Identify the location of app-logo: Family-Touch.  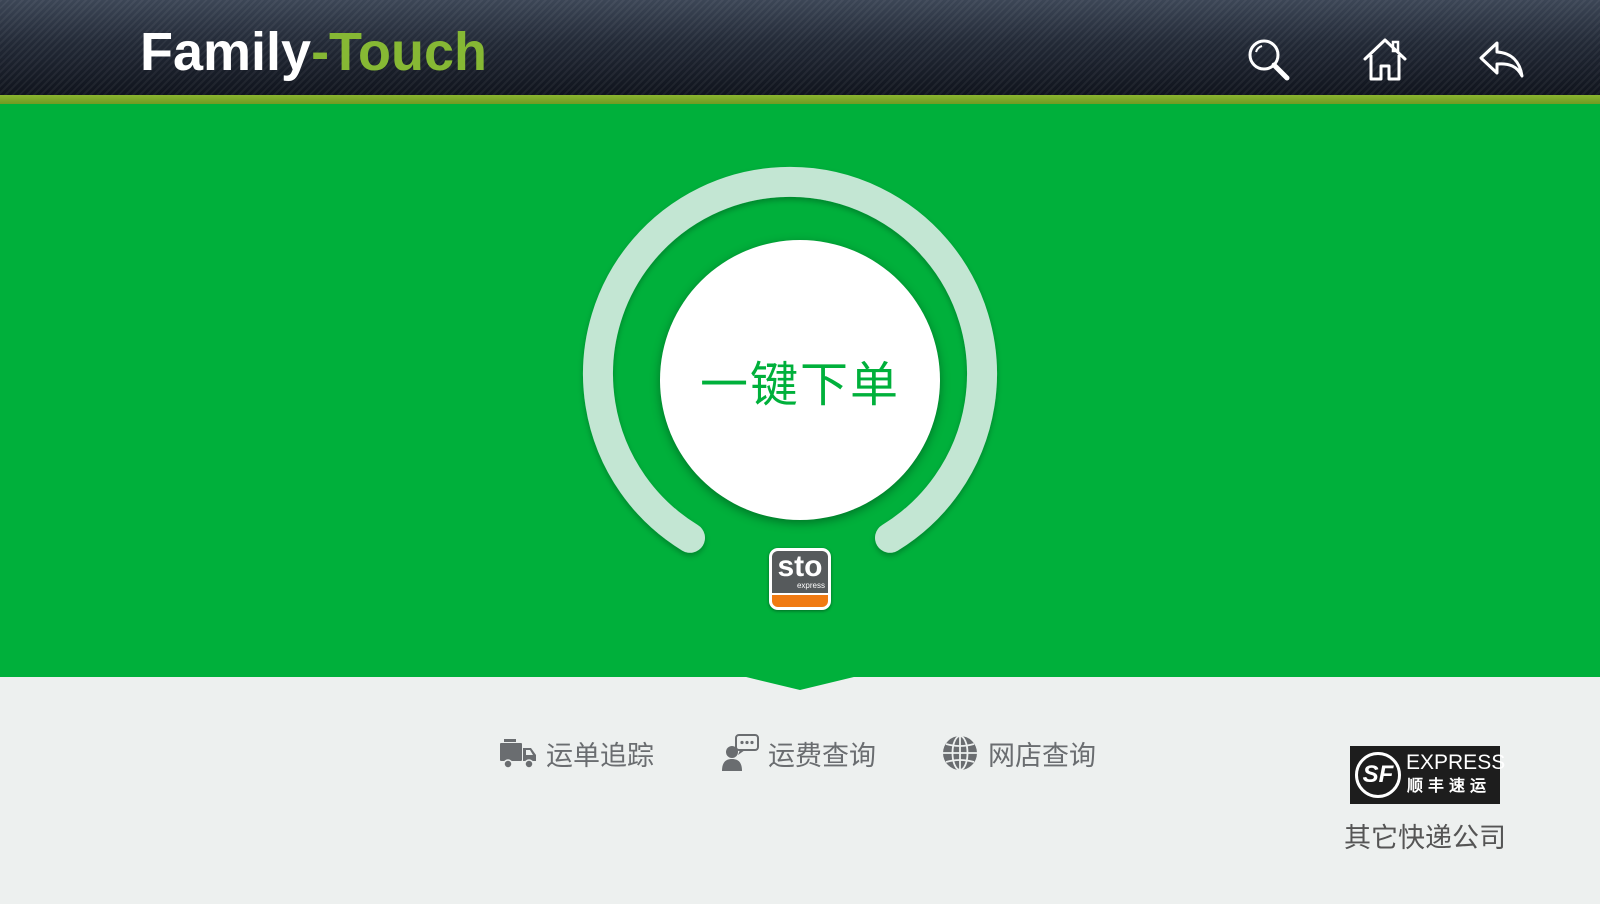
(313, 52).